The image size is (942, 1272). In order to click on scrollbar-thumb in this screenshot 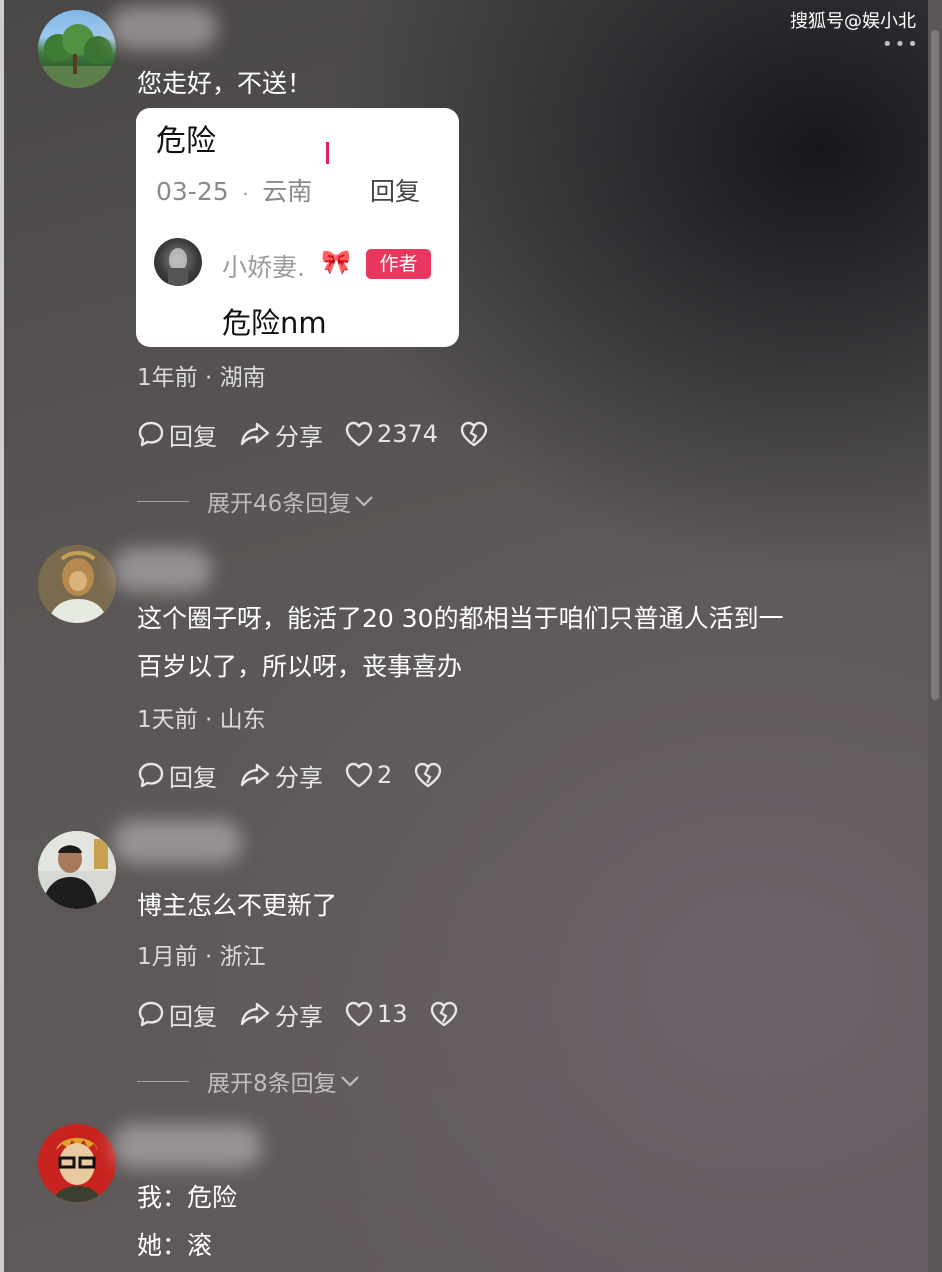, I will do `click(935, 365)`.